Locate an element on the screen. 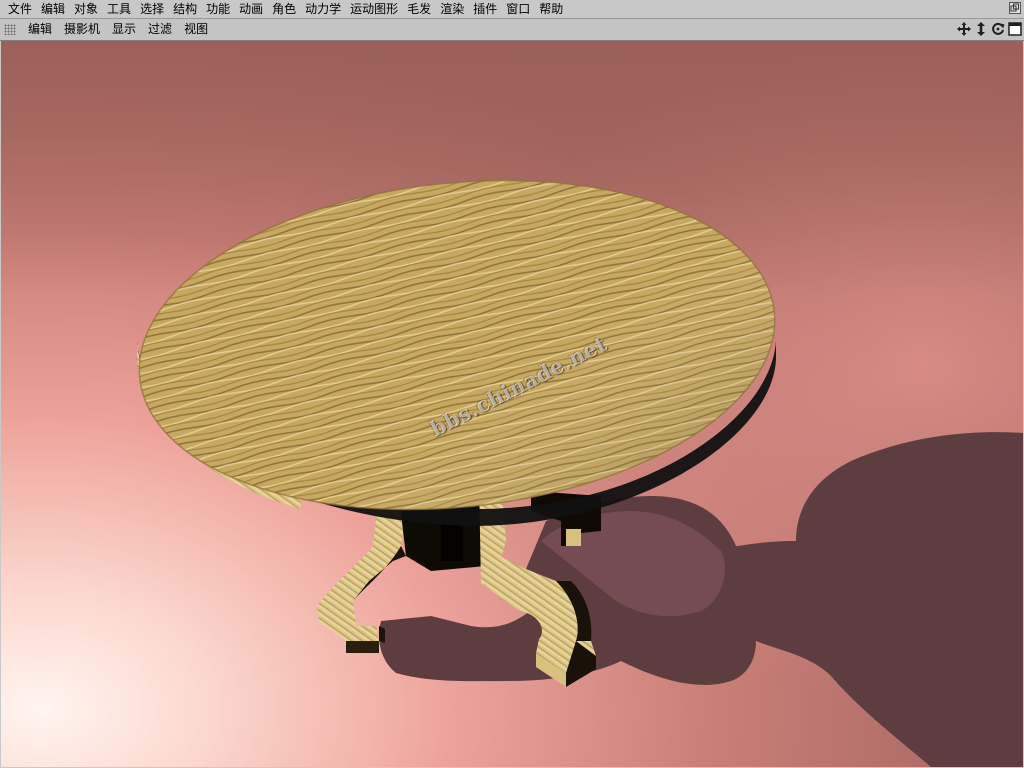  maximize-icon is located at coordinates (1014, 29).